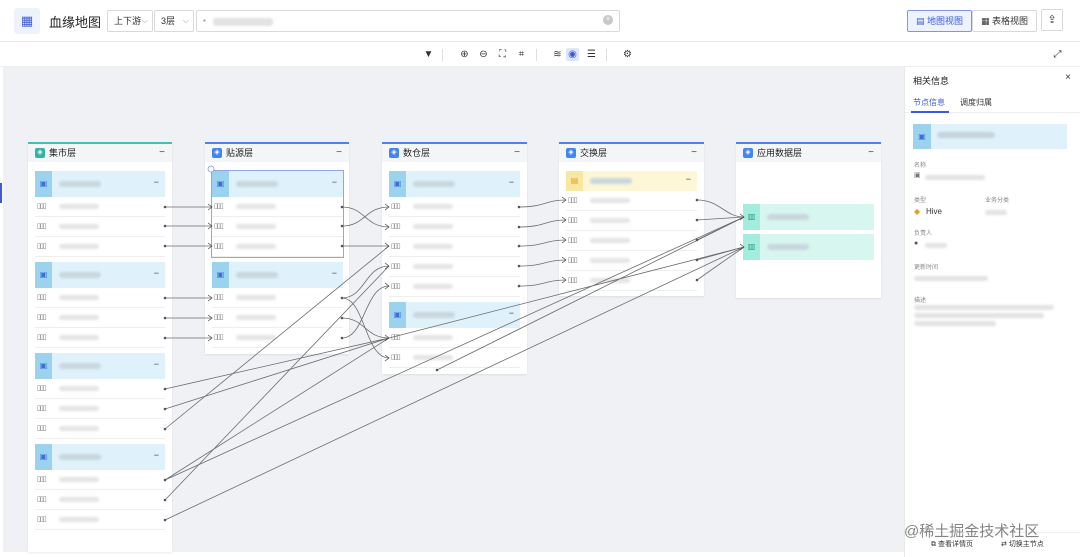 Image resolution: width=1080 pixels, height=557 pixels. I want to click on level-select-value: 3层, so click(168, 21).